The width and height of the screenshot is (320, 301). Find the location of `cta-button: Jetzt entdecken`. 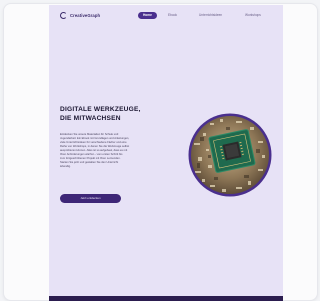

cta-button: Jetzt entdecken is located at coordinates (90, 198).